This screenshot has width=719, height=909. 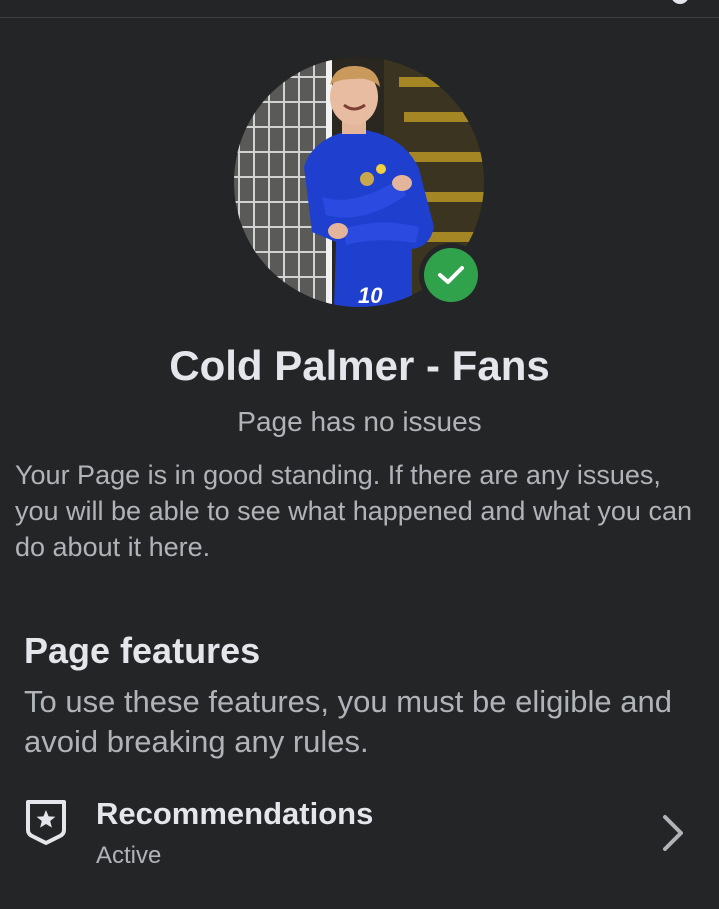 I want to click on feature-label: Recommendations, so click(x=235, y=813).